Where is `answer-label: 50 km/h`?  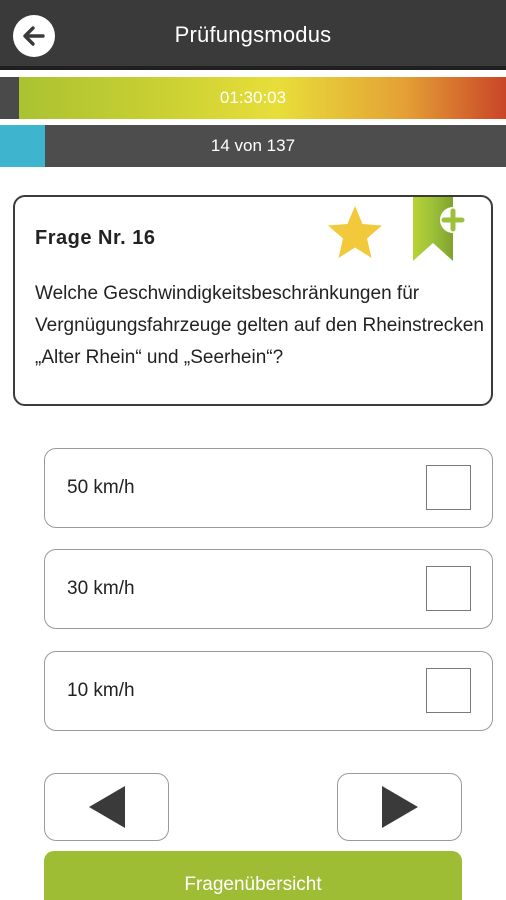
answer-label: 50 km/h is located at coordinates (101, 487).